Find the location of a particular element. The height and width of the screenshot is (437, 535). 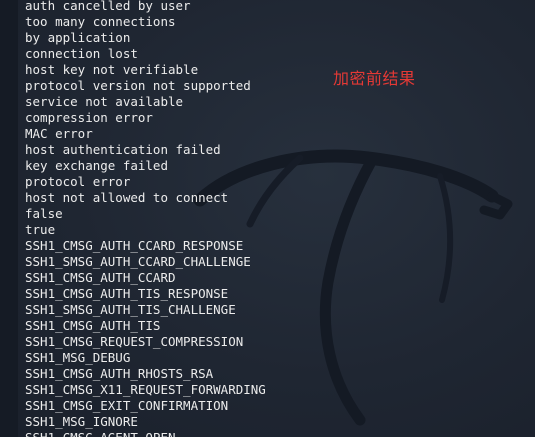

terminal-line: SSH1_SMSG_AUTH_CCARD_CHALLENGE is located at coordinates (138, 261).